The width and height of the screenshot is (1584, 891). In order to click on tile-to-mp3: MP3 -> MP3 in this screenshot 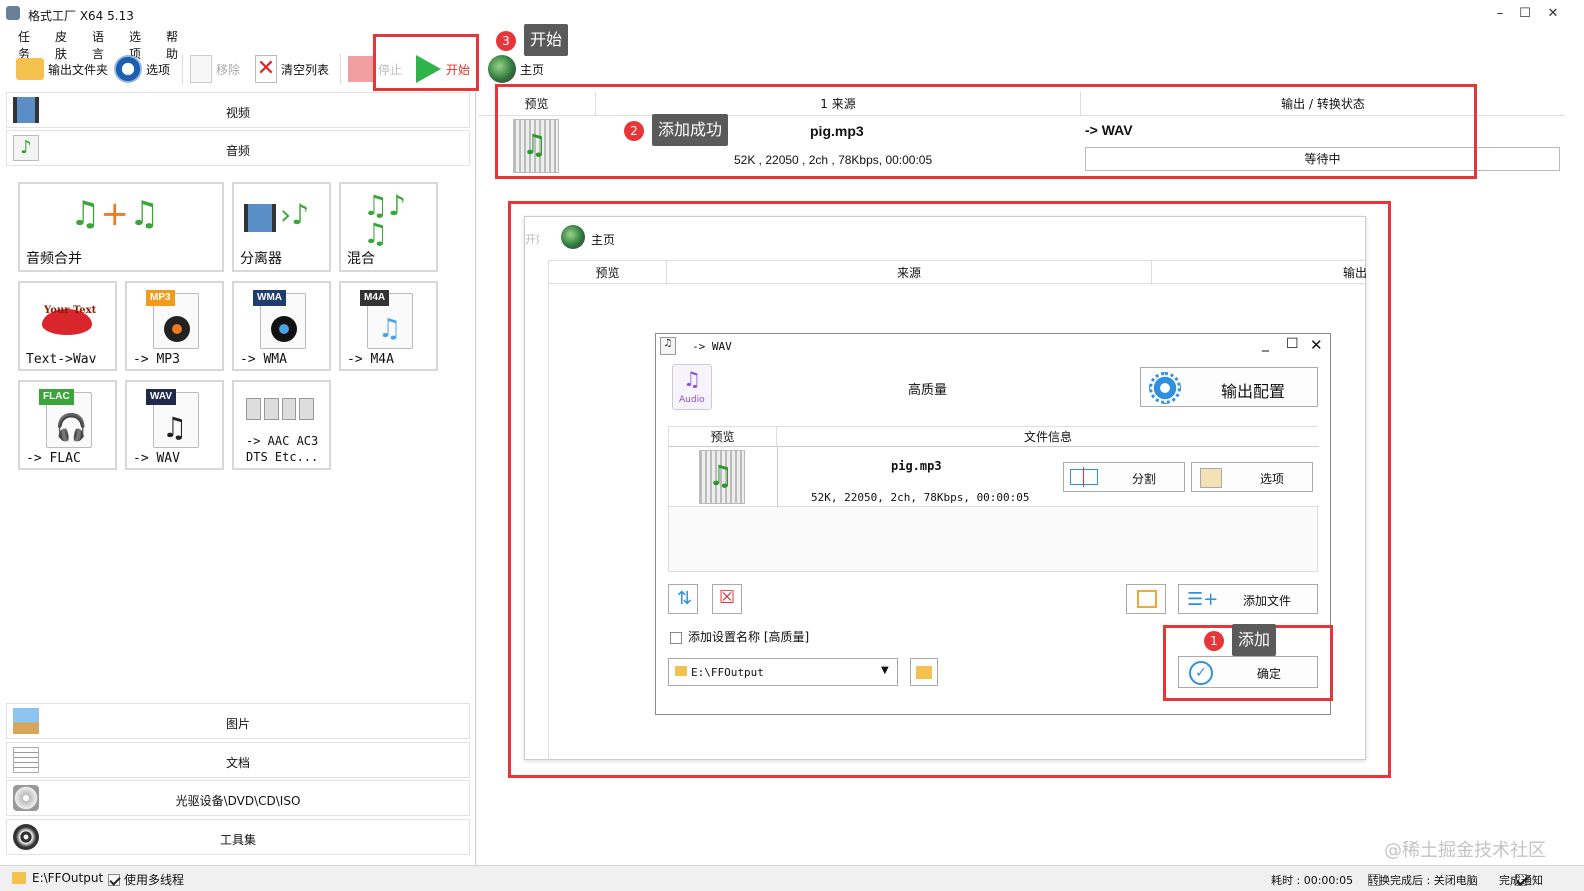, I will do `click(174, 326)`.